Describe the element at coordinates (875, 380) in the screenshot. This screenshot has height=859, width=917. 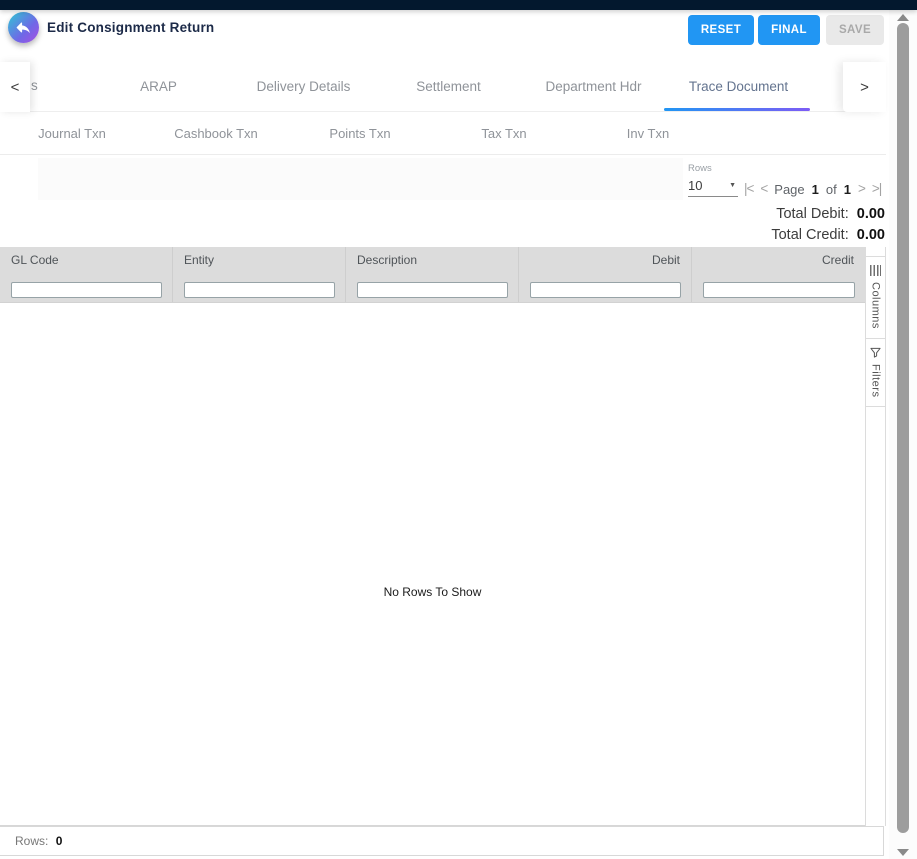
I see `side-tab-filters-label: Filters` at that location.